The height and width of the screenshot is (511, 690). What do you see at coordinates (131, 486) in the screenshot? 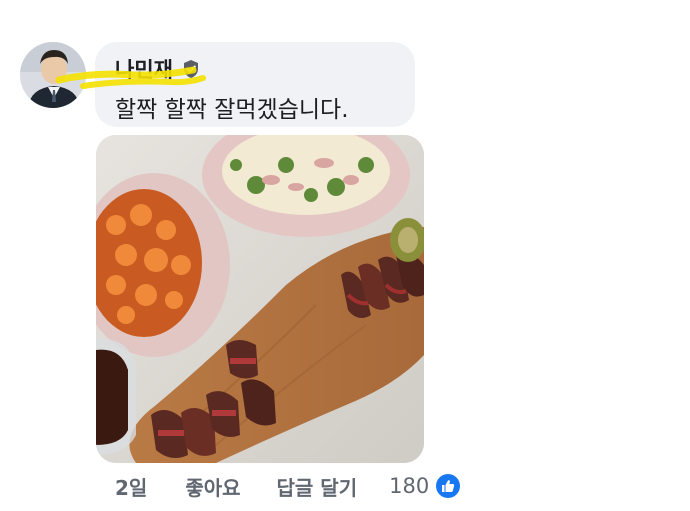
I see `comment-timestamp: 2일` at bounding box center [131, 486].